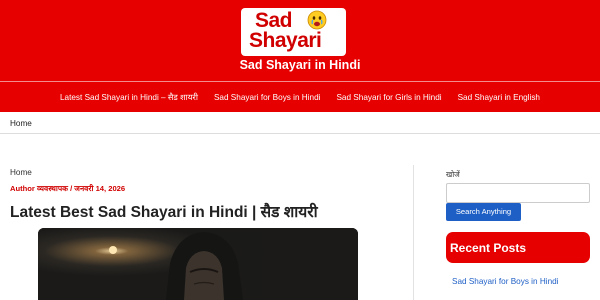  I want to click on featured-image, so click(198, 264).